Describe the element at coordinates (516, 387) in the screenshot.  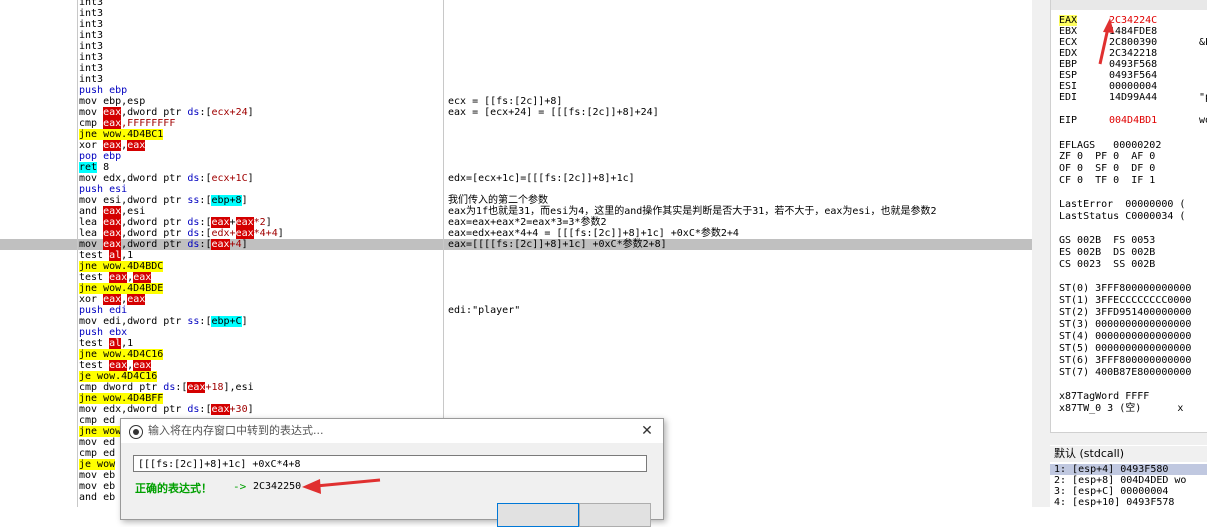
I see `disasm-row: cmp dword ptr ds:[eax+18],esi` at that location.